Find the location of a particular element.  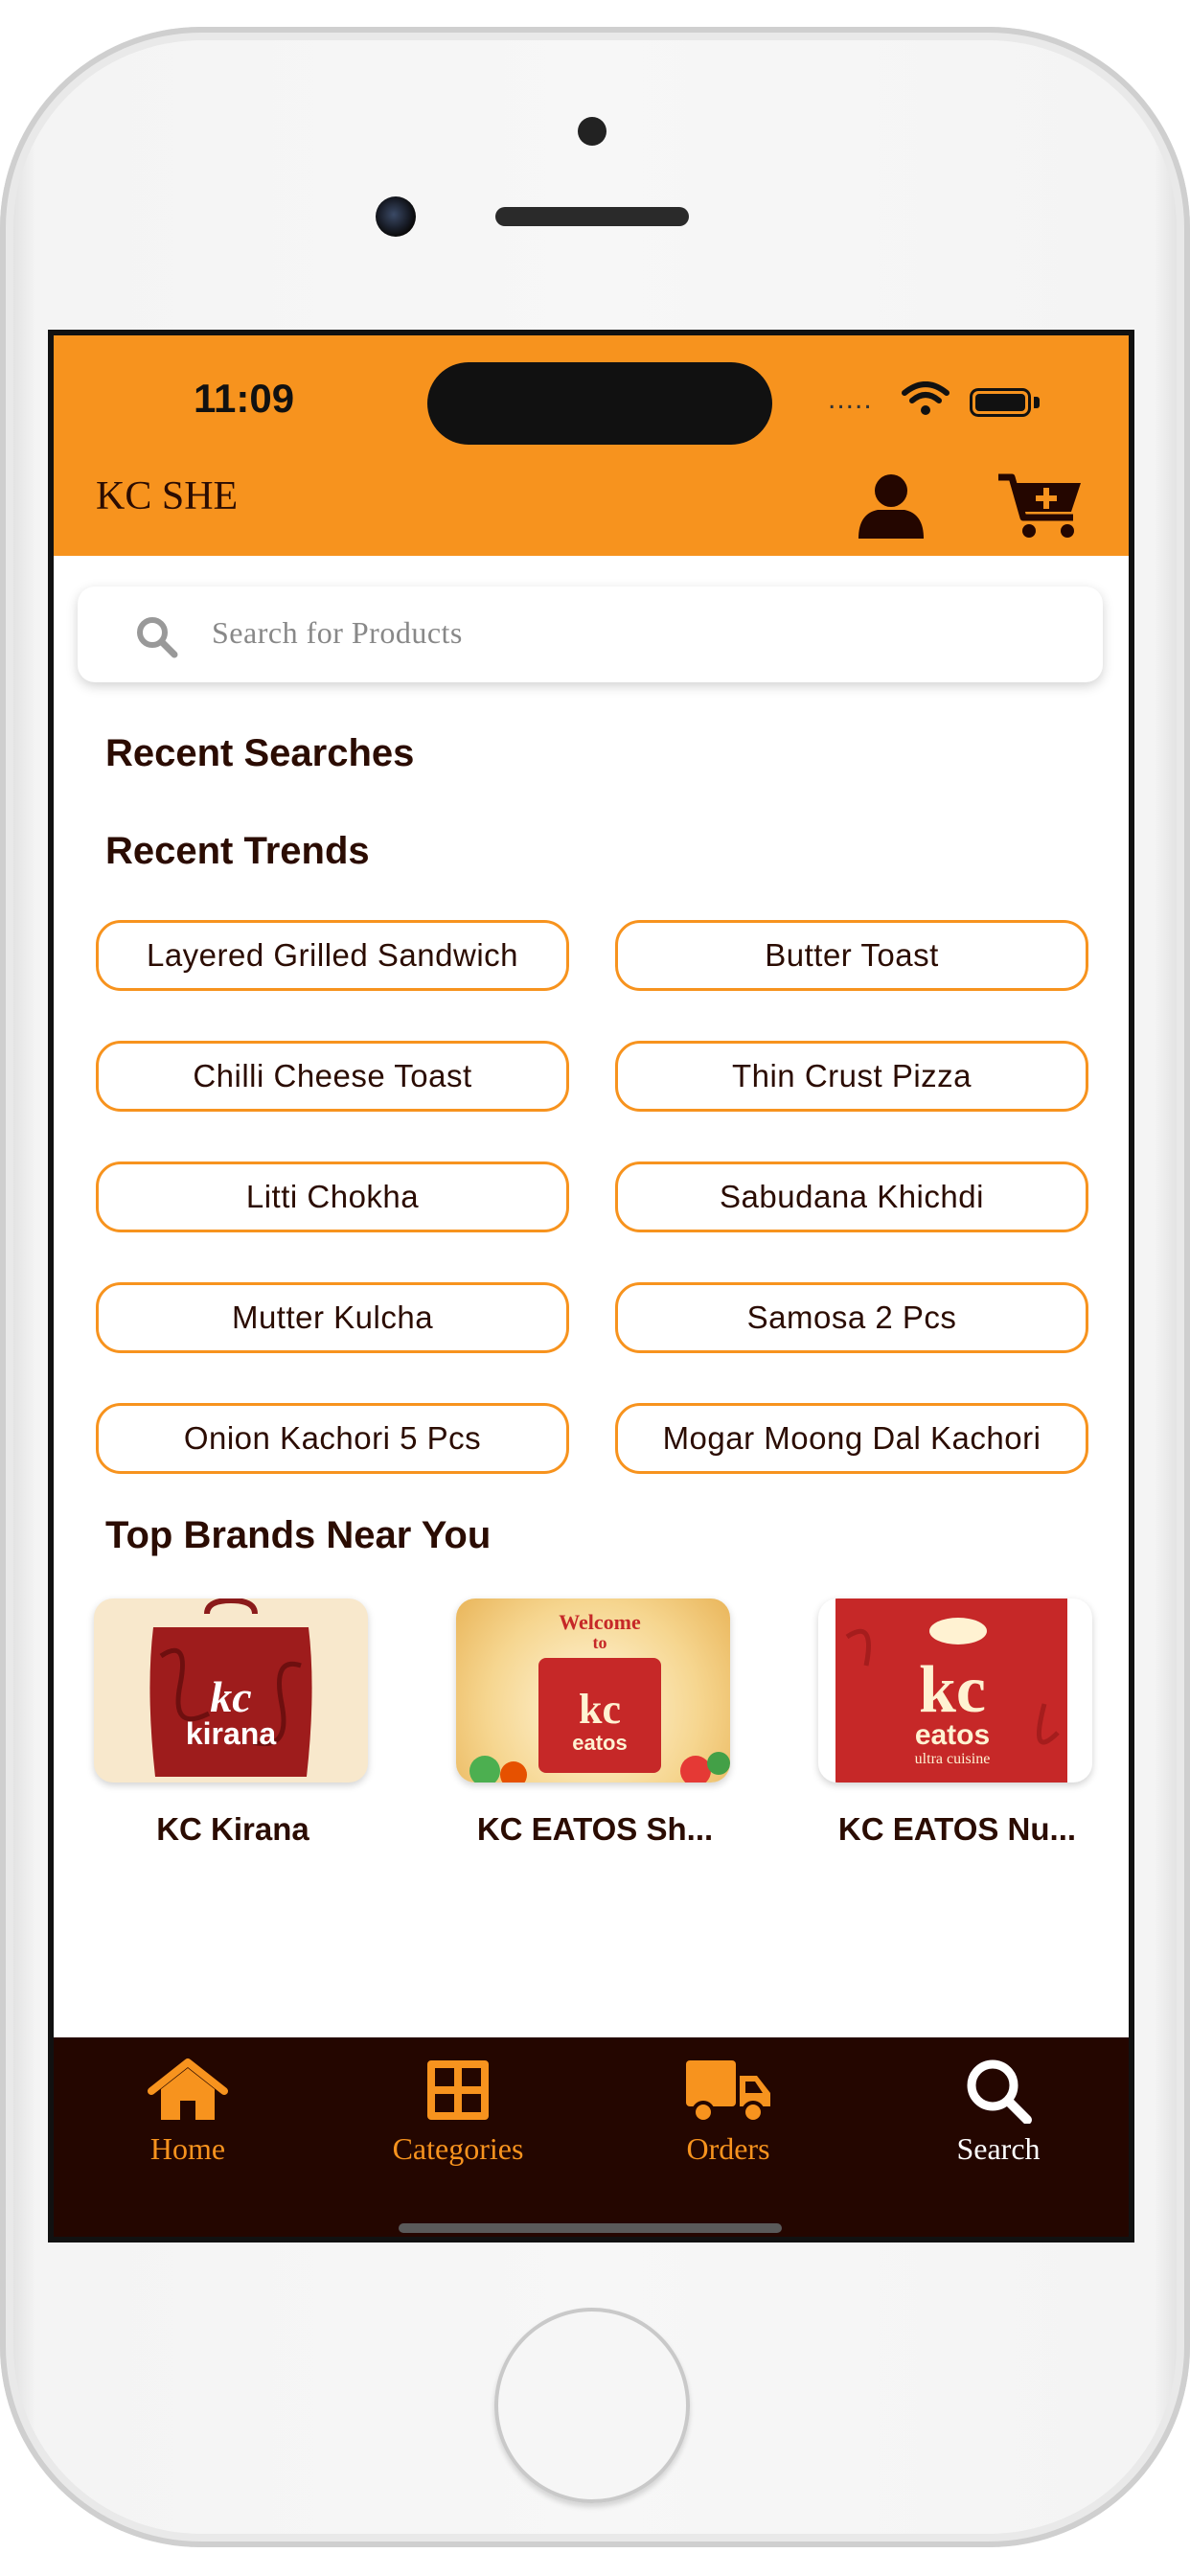

search-input: Search for Products is located at coordinates (338, 633).